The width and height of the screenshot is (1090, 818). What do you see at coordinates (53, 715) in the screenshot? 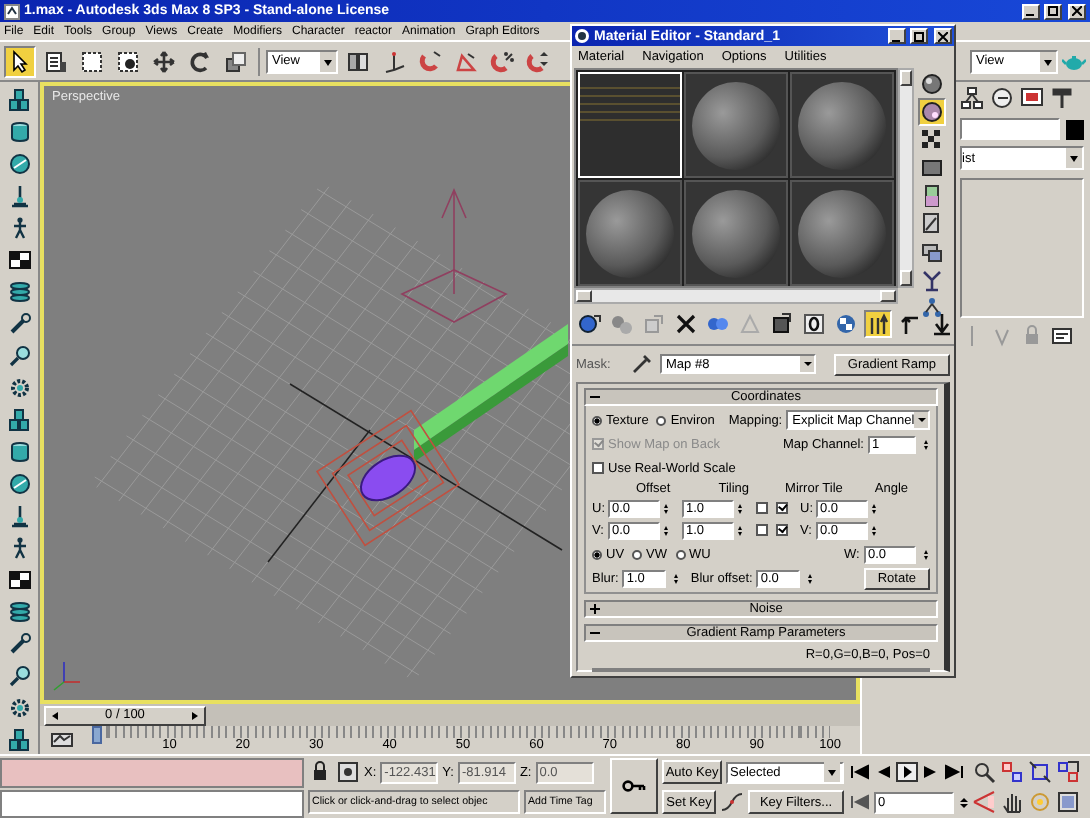
I see `previous-frame-icon` at bounding box center [53, 715].